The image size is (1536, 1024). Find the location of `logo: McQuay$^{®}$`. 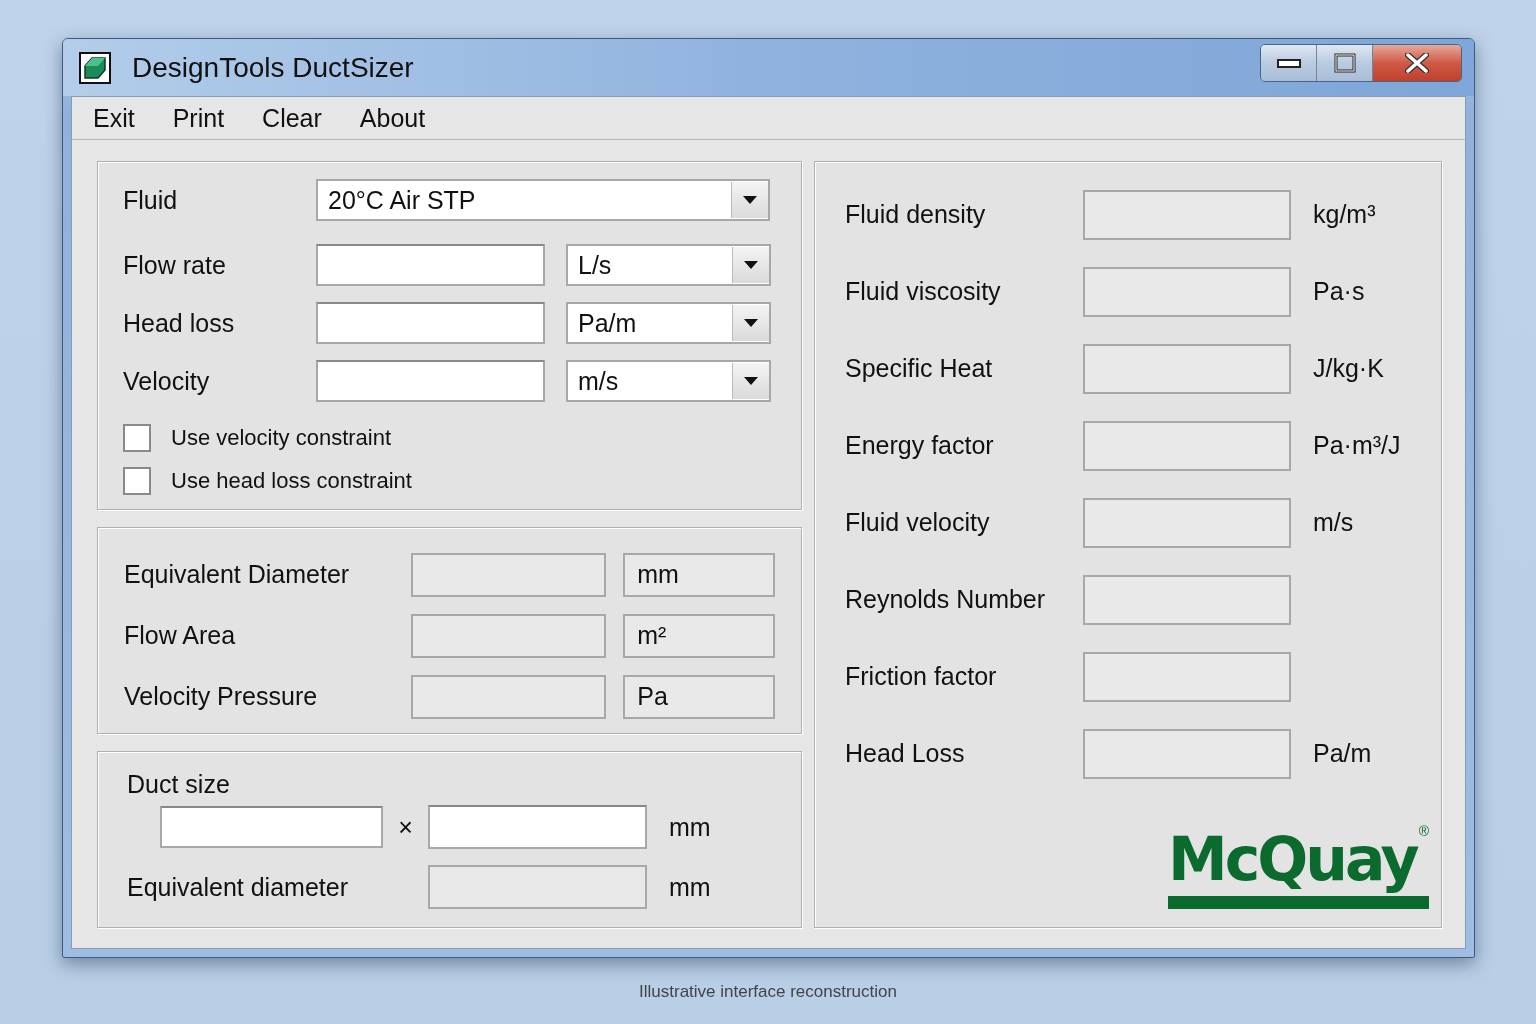

logo: McQuay$^{®}$ is located at coordinates (1298, 866).